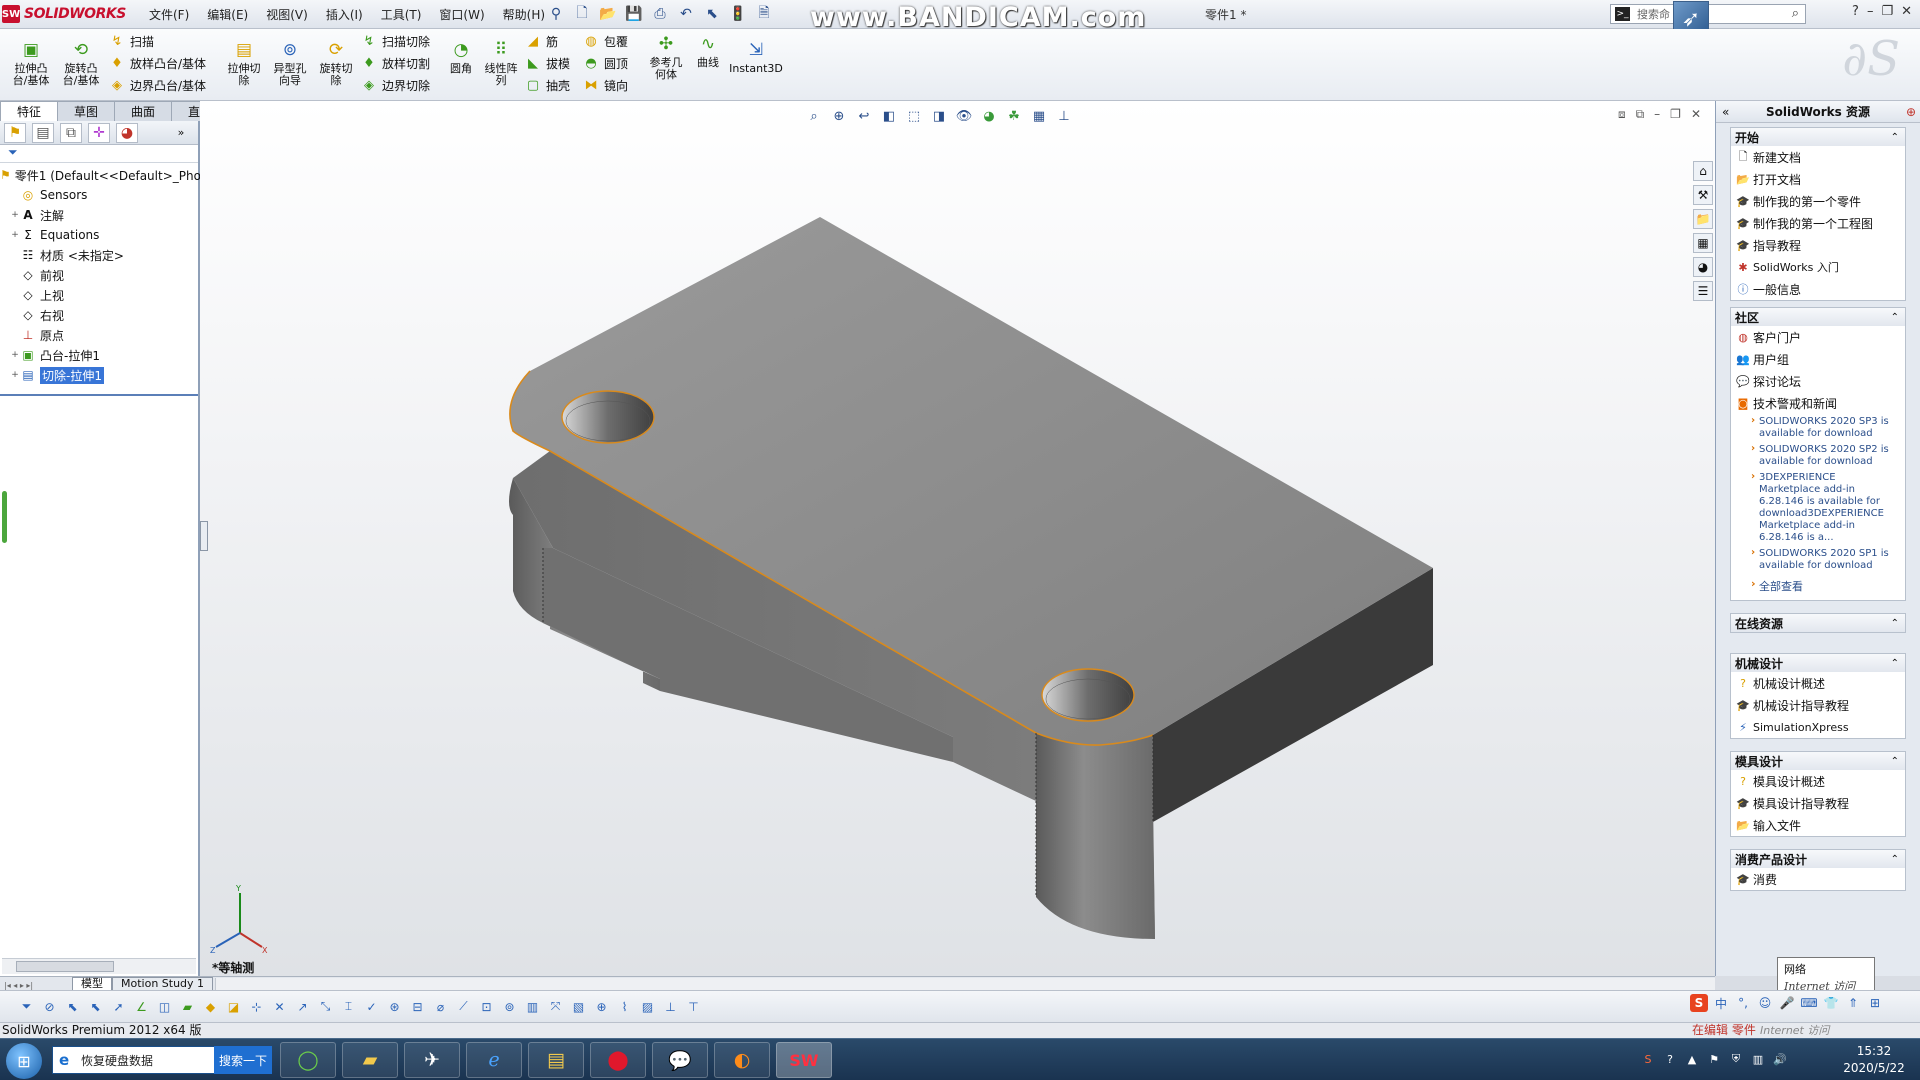  Describe the element at coordinates (256, 1007) in the screenshot. I see `filter-points-icon: ⊹` at that location.